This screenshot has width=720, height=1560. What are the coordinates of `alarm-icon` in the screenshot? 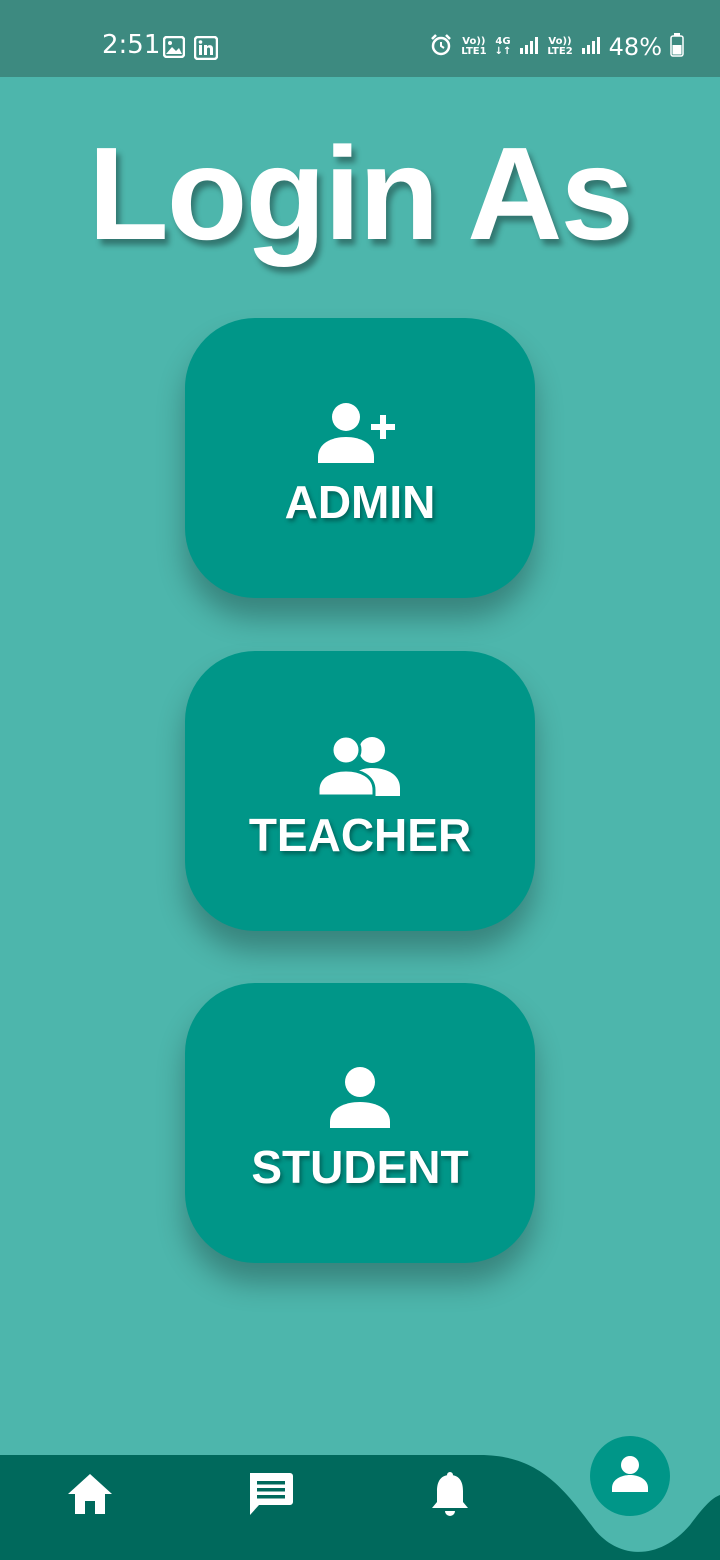 It's located at (441, 47).